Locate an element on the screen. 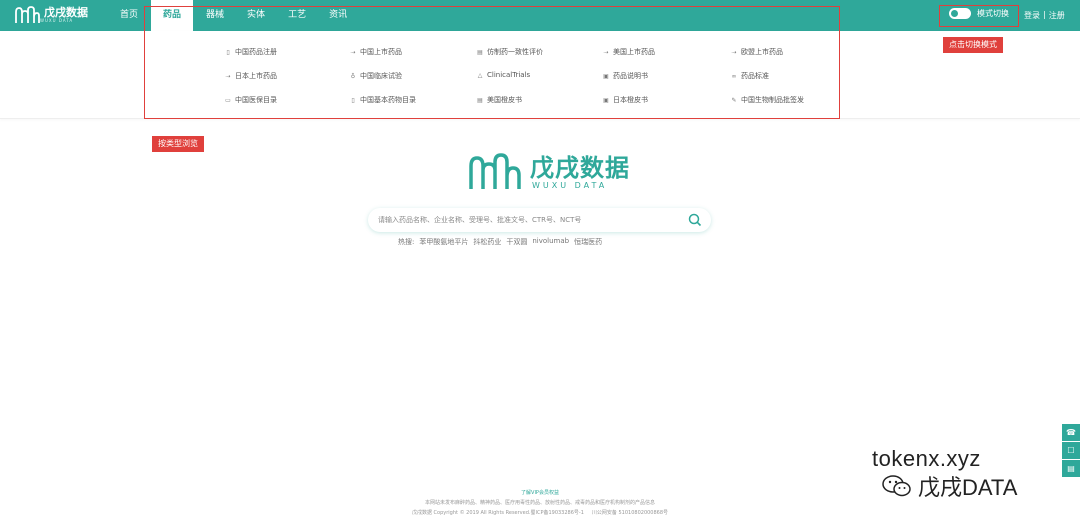 This screenshot has height=532, width=1080. auth-links: 登录 | 注册 is located at coordinates (1044, 15).